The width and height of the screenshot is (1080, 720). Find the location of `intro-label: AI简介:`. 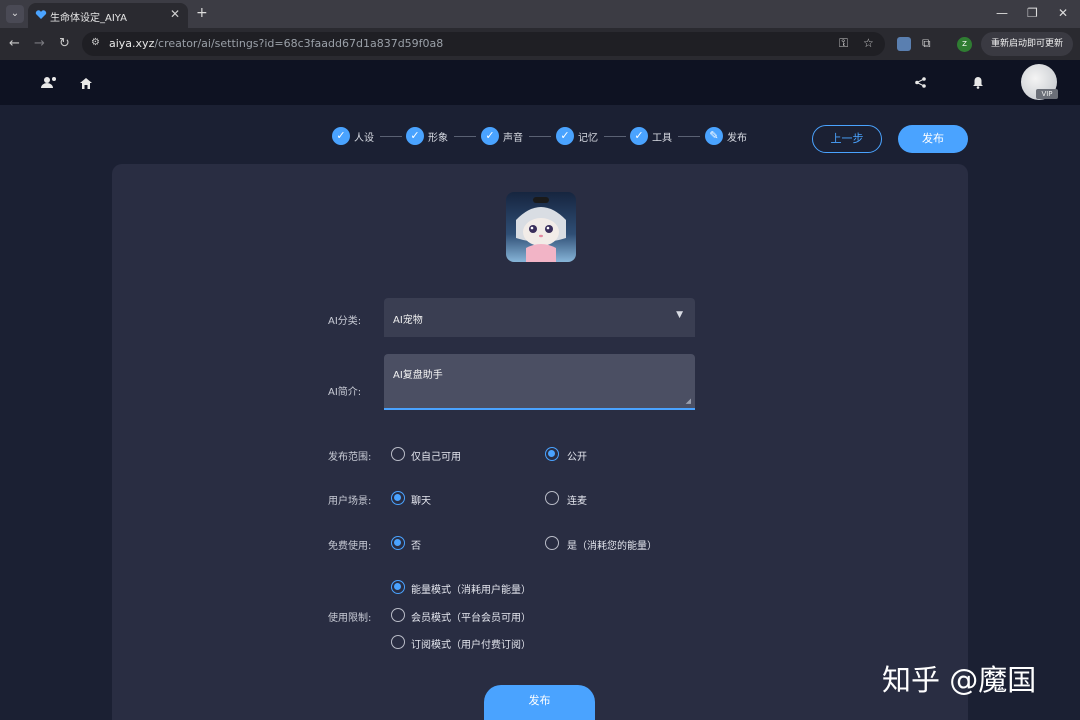

intro-label: AI简介: is located at coordinates (345, 392).